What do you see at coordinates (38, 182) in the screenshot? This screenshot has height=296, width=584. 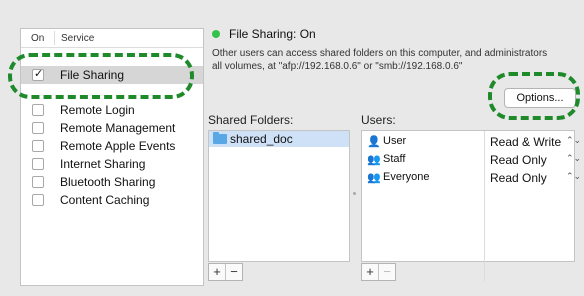 I see `bluetooth-sharing-checkbox` at bounding box center [38, 182].